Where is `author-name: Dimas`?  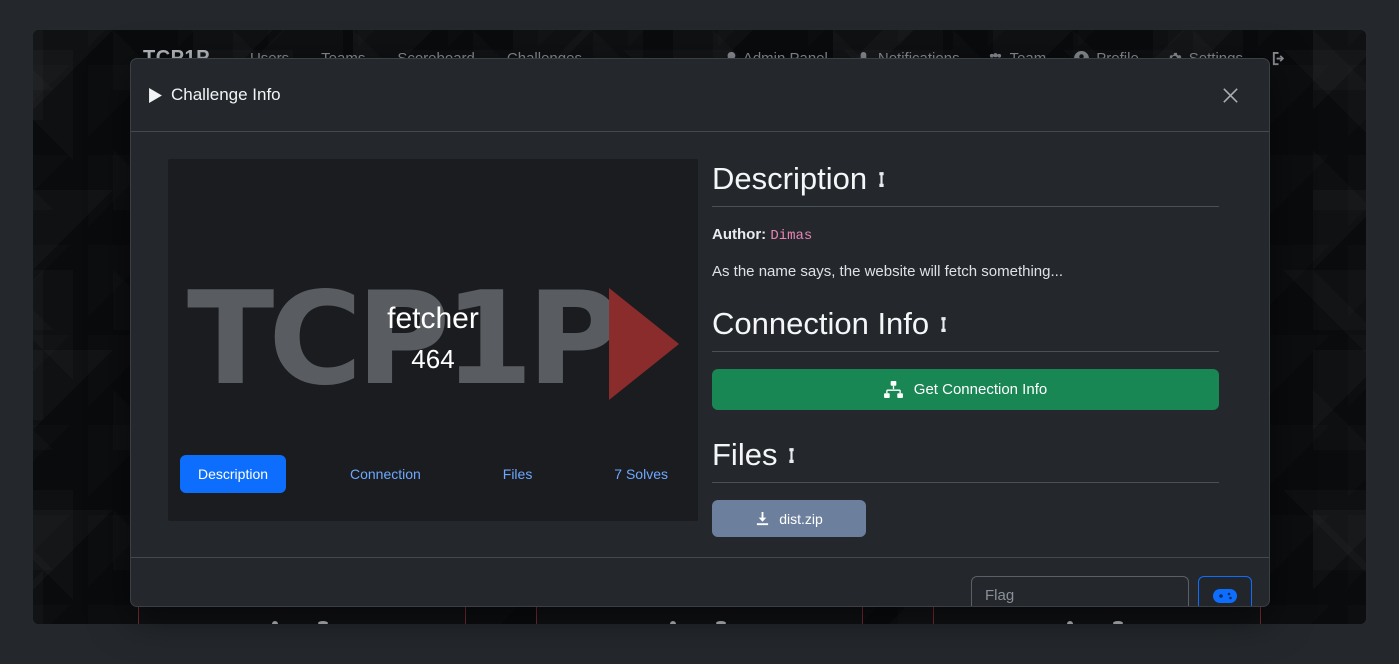 author-name: Dimas is located at coordinates (791, 236).